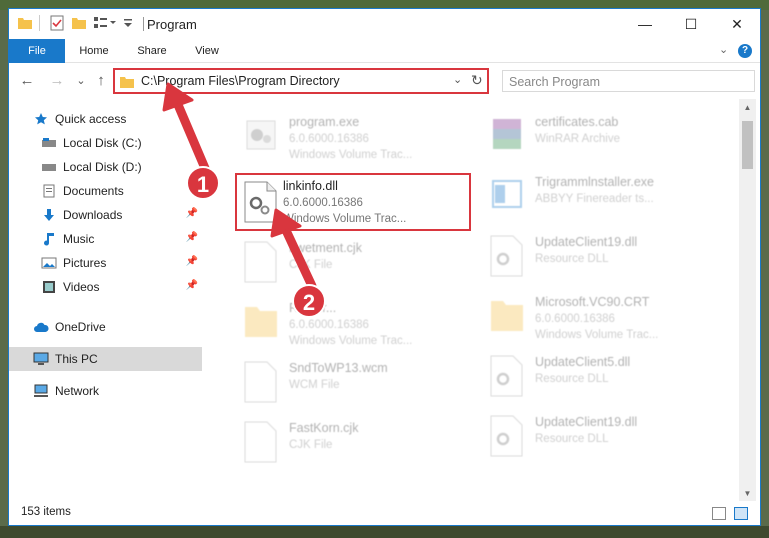  I want to click on tab-home: Home, so click(94, 51).